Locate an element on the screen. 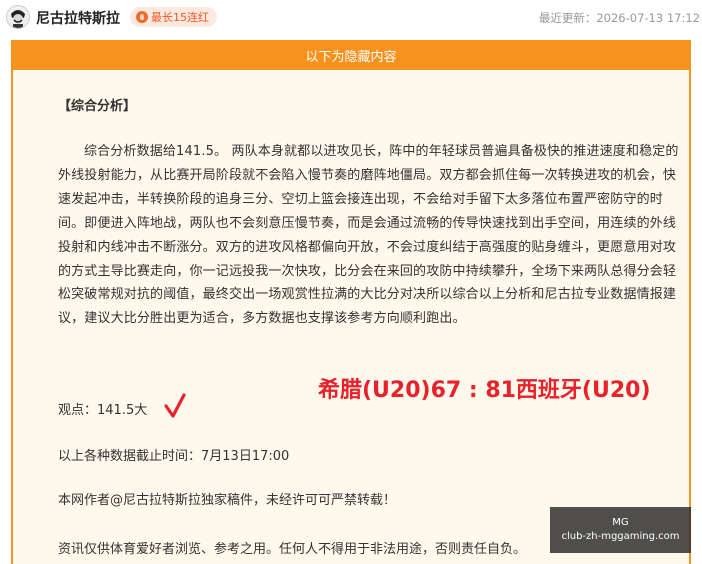  hidden-content-label: 以下为隐藏内容 is located at coordinates (351, 57).